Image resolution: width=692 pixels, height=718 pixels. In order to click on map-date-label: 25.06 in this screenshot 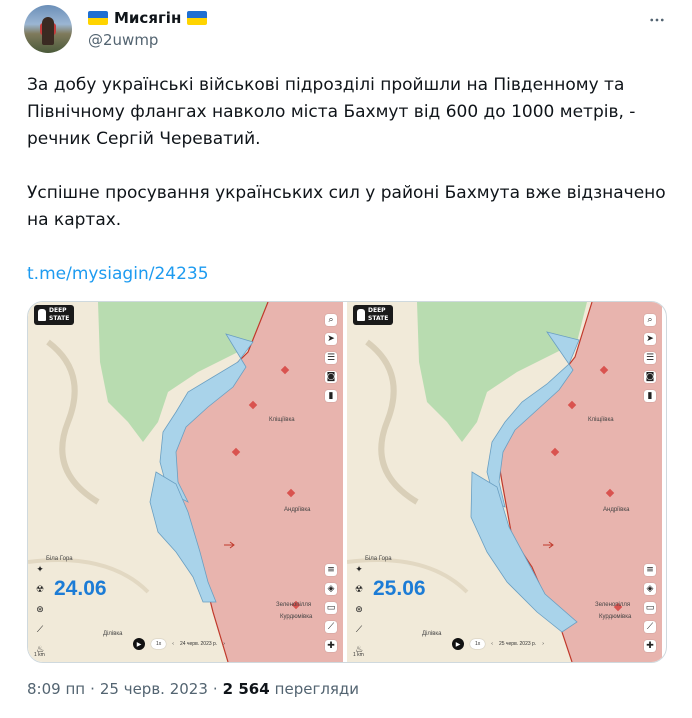, I will do `click(399, 588)`.